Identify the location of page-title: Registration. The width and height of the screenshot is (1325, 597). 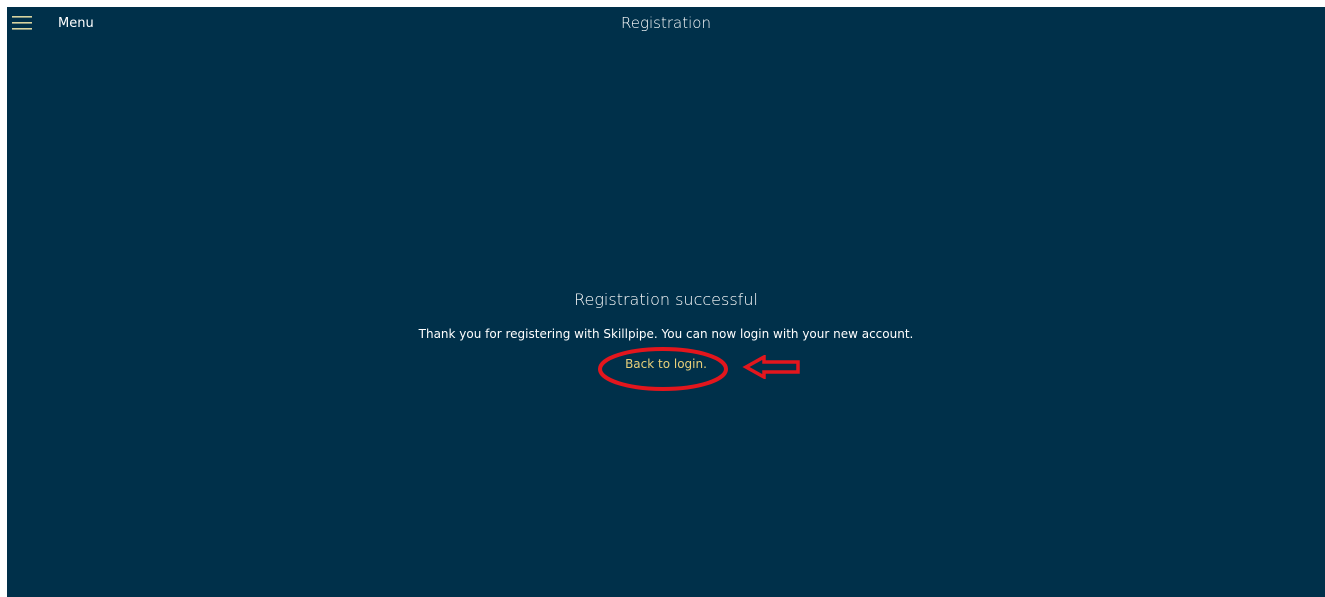
(666, 23).